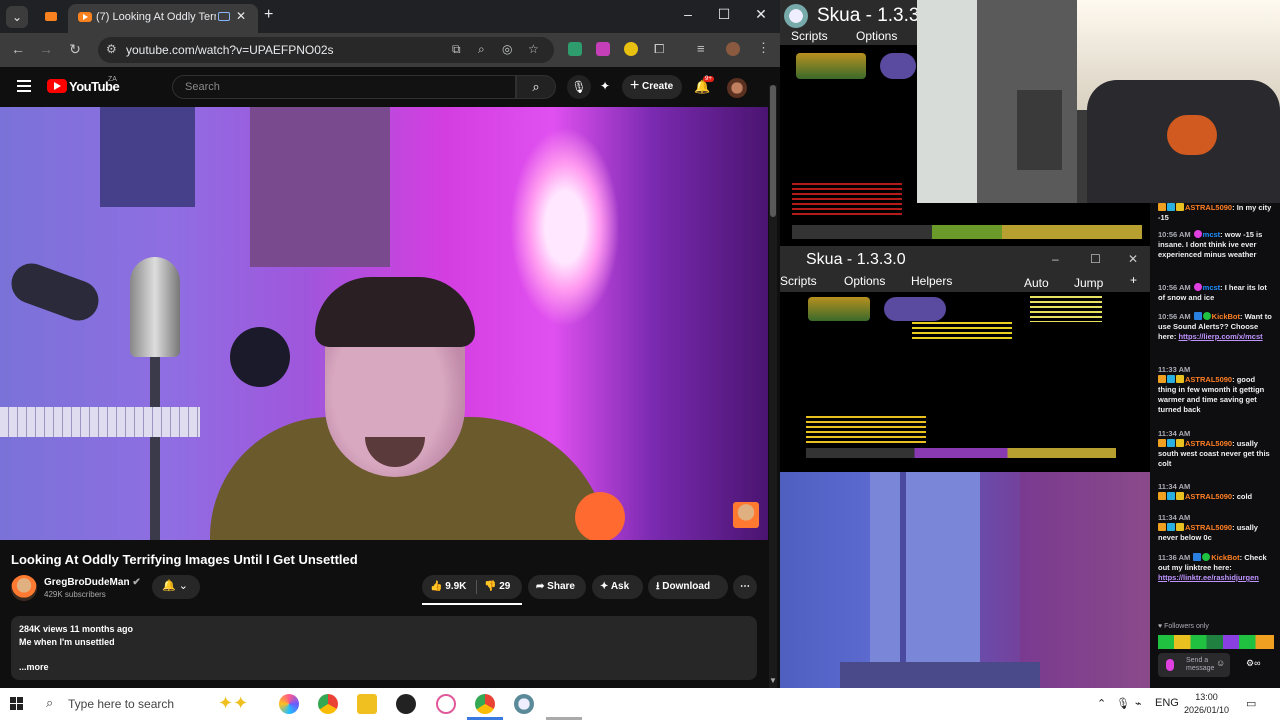  Describe the element at coordinates (876, 36) in the screenshot. I see `skua-top-menu-options: Options` at that location.